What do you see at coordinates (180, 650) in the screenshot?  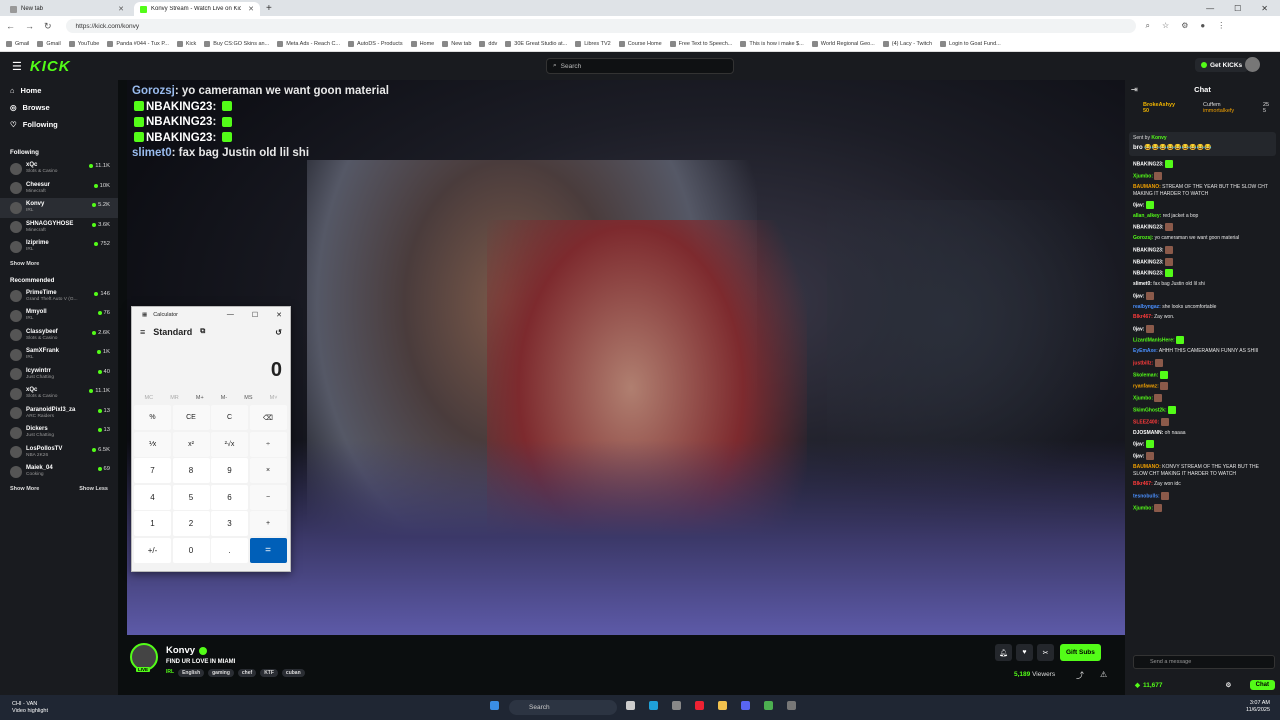 I see `streamer-name: Konvy` at bounding box center [180, 650].